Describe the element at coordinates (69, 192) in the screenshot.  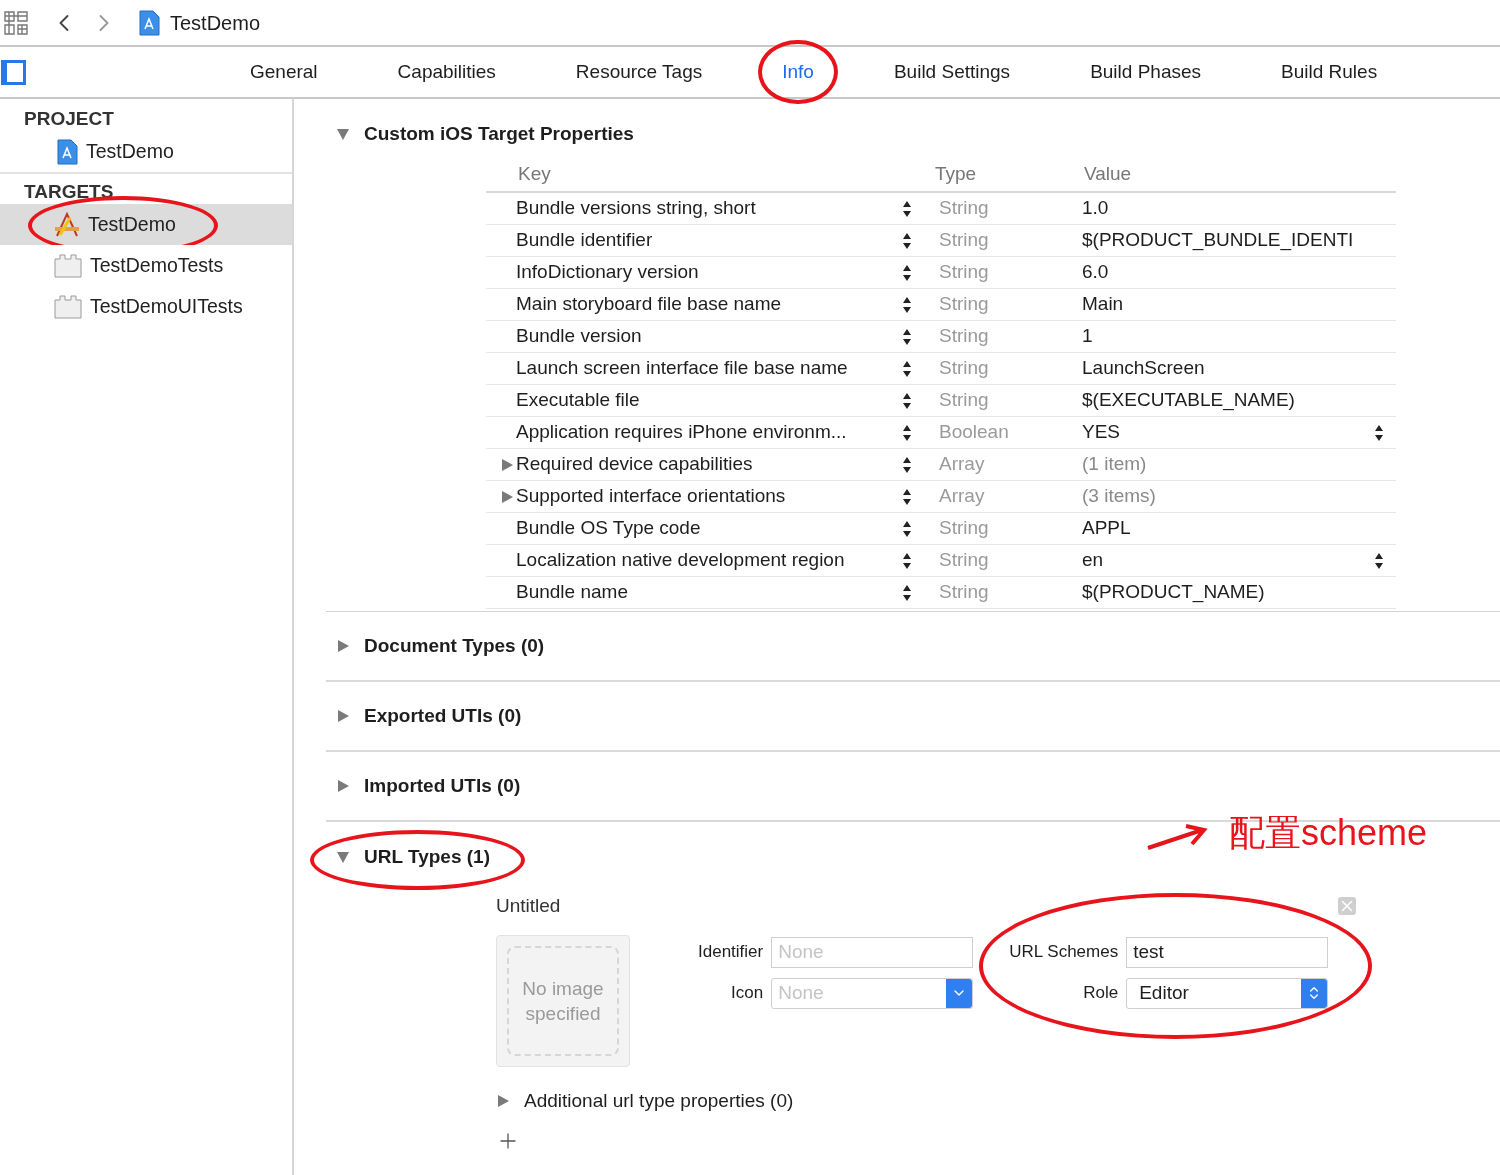
I see `section-heading: TARGETS` at that location.